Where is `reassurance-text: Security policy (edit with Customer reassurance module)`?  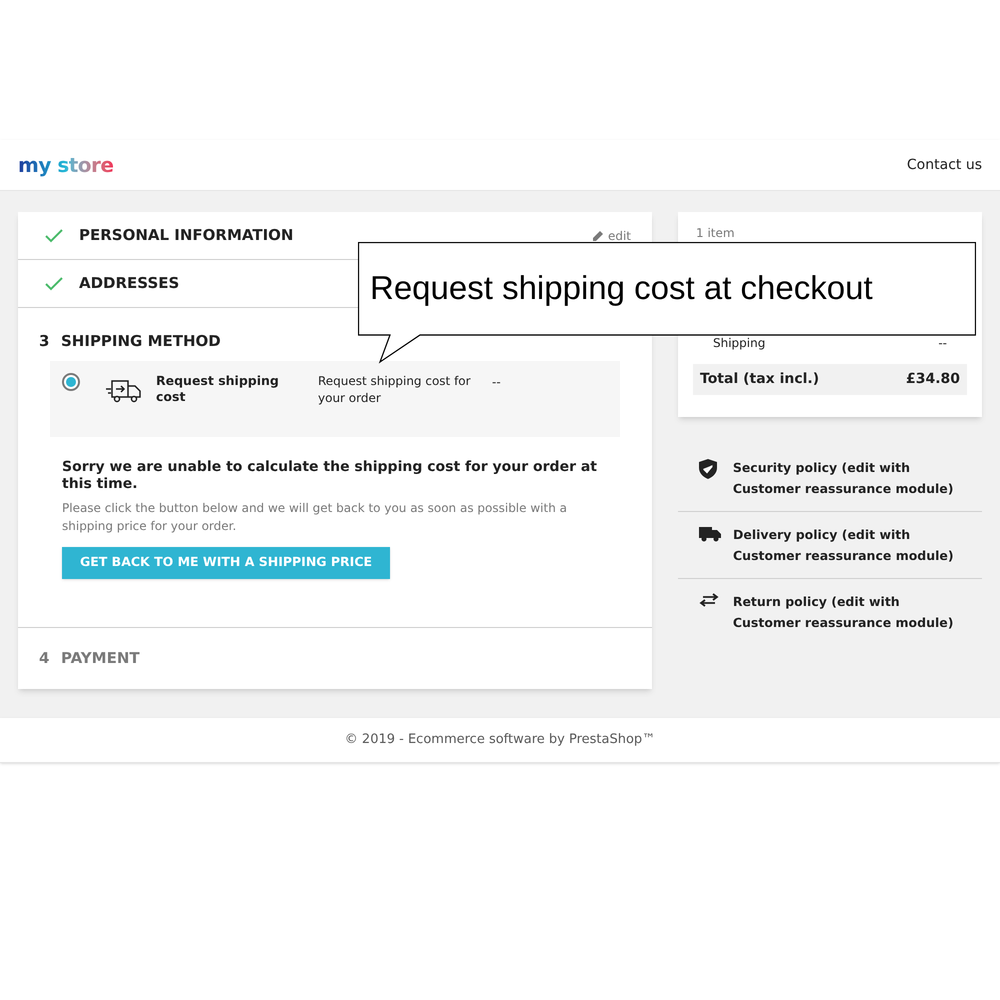 reassurance-text: Security policy (edit with Customer reassurance module) is located at coordinates (843, 478).